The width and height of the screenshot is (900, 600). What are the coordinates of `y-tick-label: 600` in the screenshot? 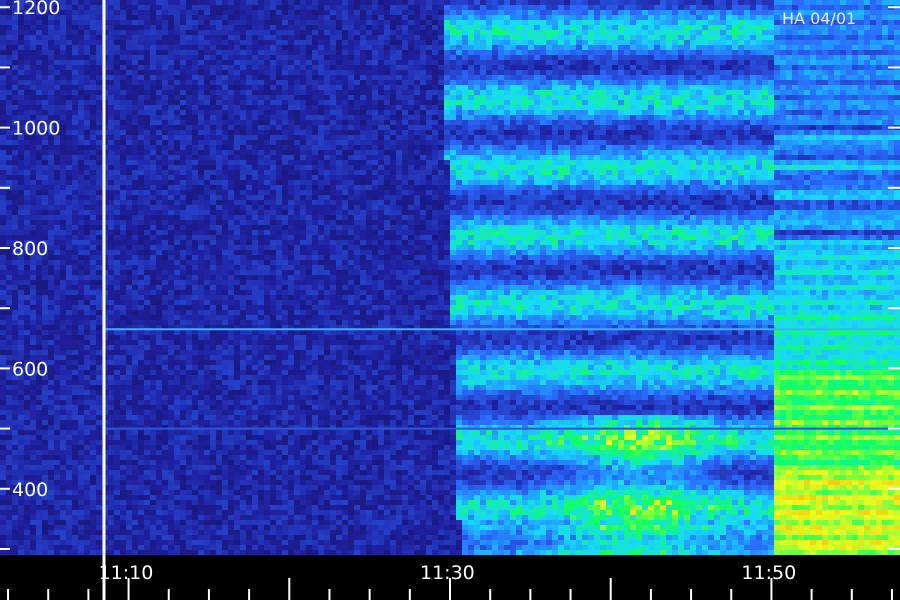 It's located at (30, 369).